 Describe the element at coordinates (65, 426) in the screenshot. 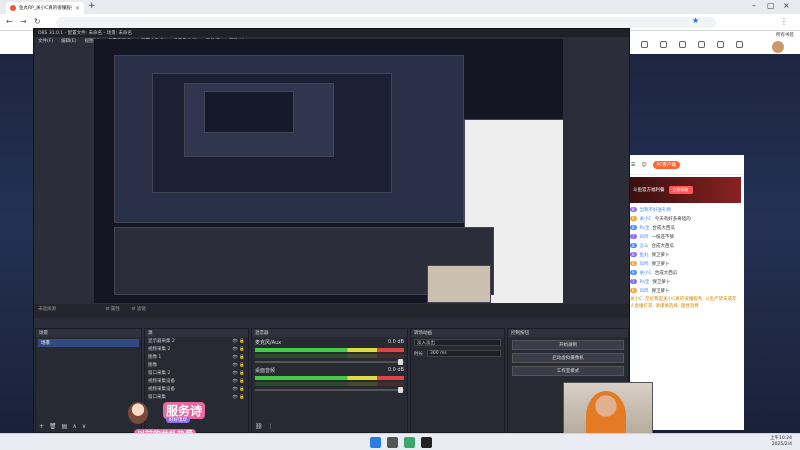

I see `scene-filter-icon: ▤` at that location.